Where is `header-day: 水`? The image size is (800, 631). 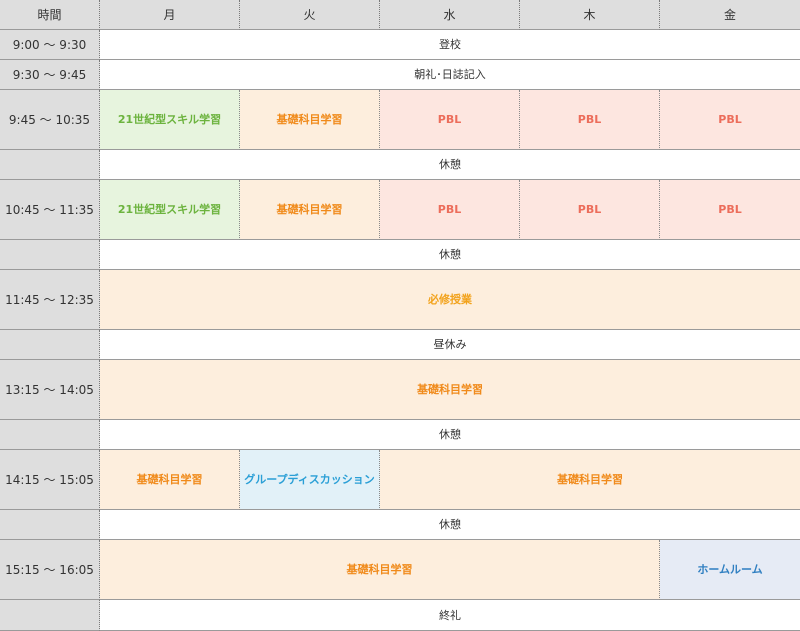 header-day: 水 is located at coordinates (450, 15).